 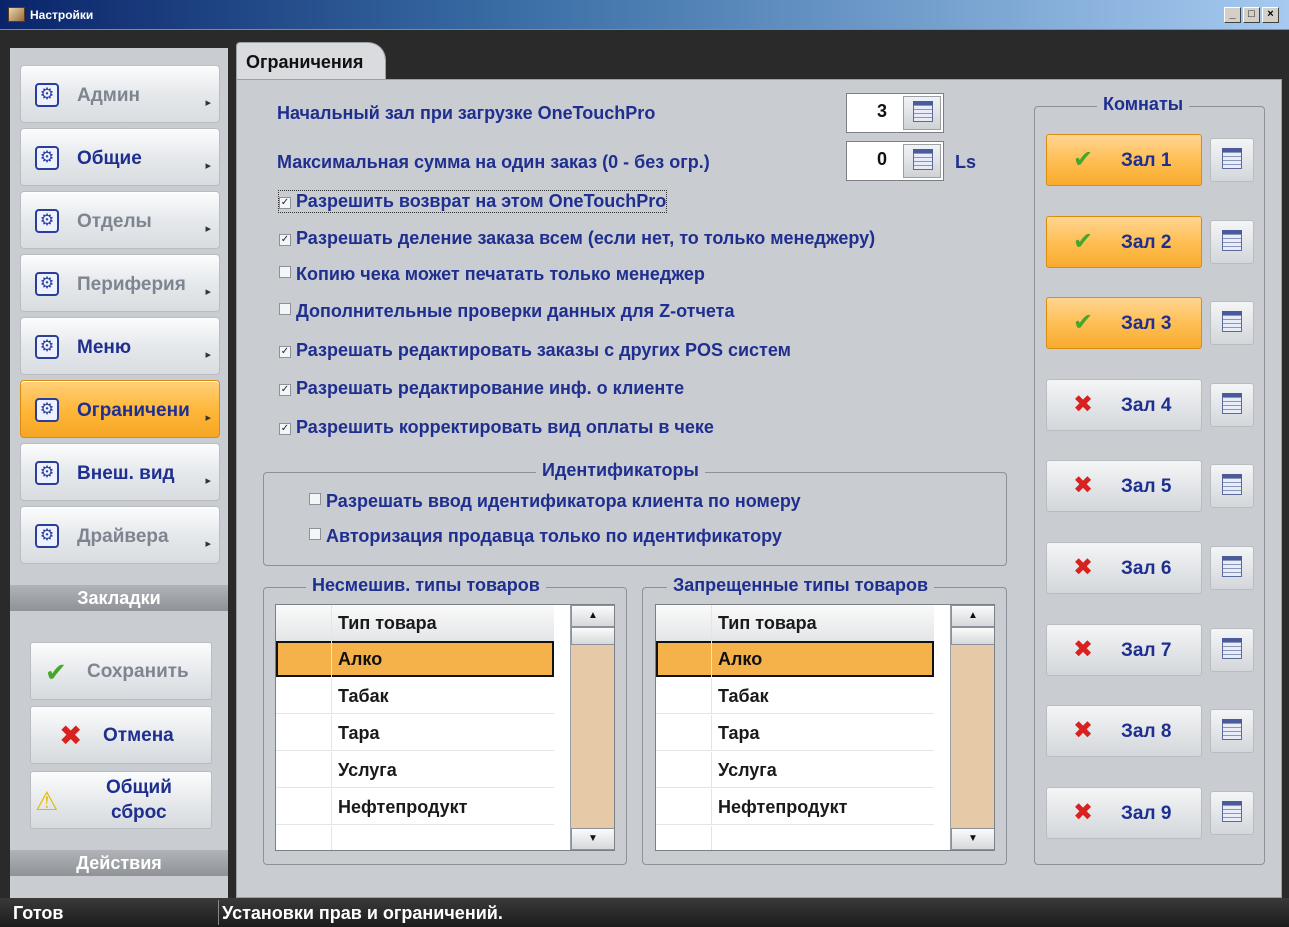 What do you see at coordinates (1146, 160) in the screenshot?
I see `room-label: Зал 1` at bounding box center [1146, 160].